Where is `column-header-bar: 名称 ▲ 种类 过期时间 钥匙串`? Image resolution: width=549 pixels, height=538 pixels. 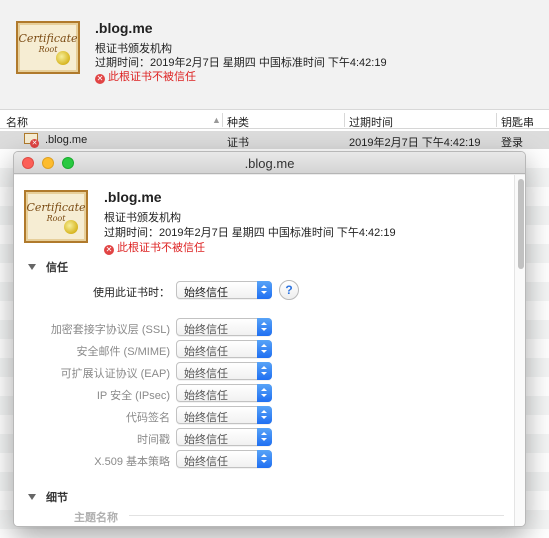
column-header-bar: 名称 ▲ 种类 过期时间 钥匙串 is located at coordinates (274, 120).